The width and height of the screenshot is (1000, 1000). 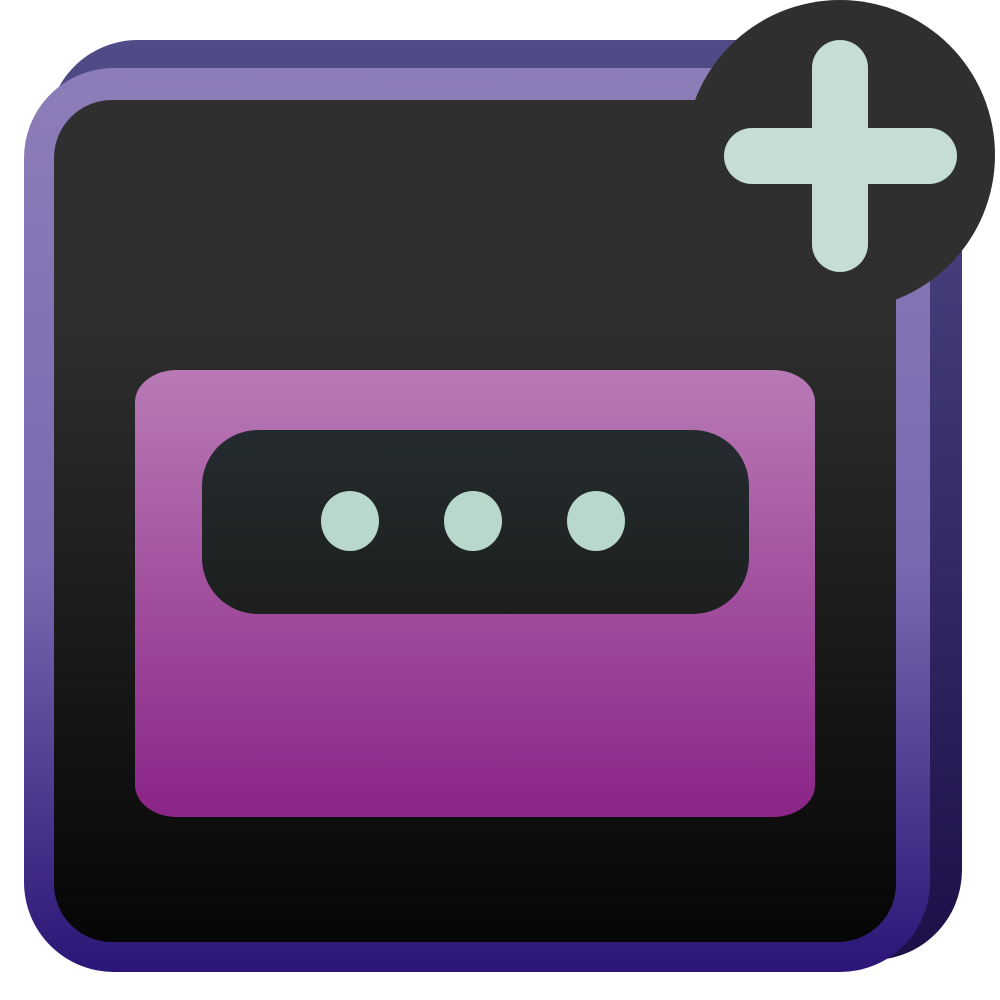 What do you see at coordinates (840, 155) in the screenshot?
I see `plus-badge` at bounding box center [840, 155].